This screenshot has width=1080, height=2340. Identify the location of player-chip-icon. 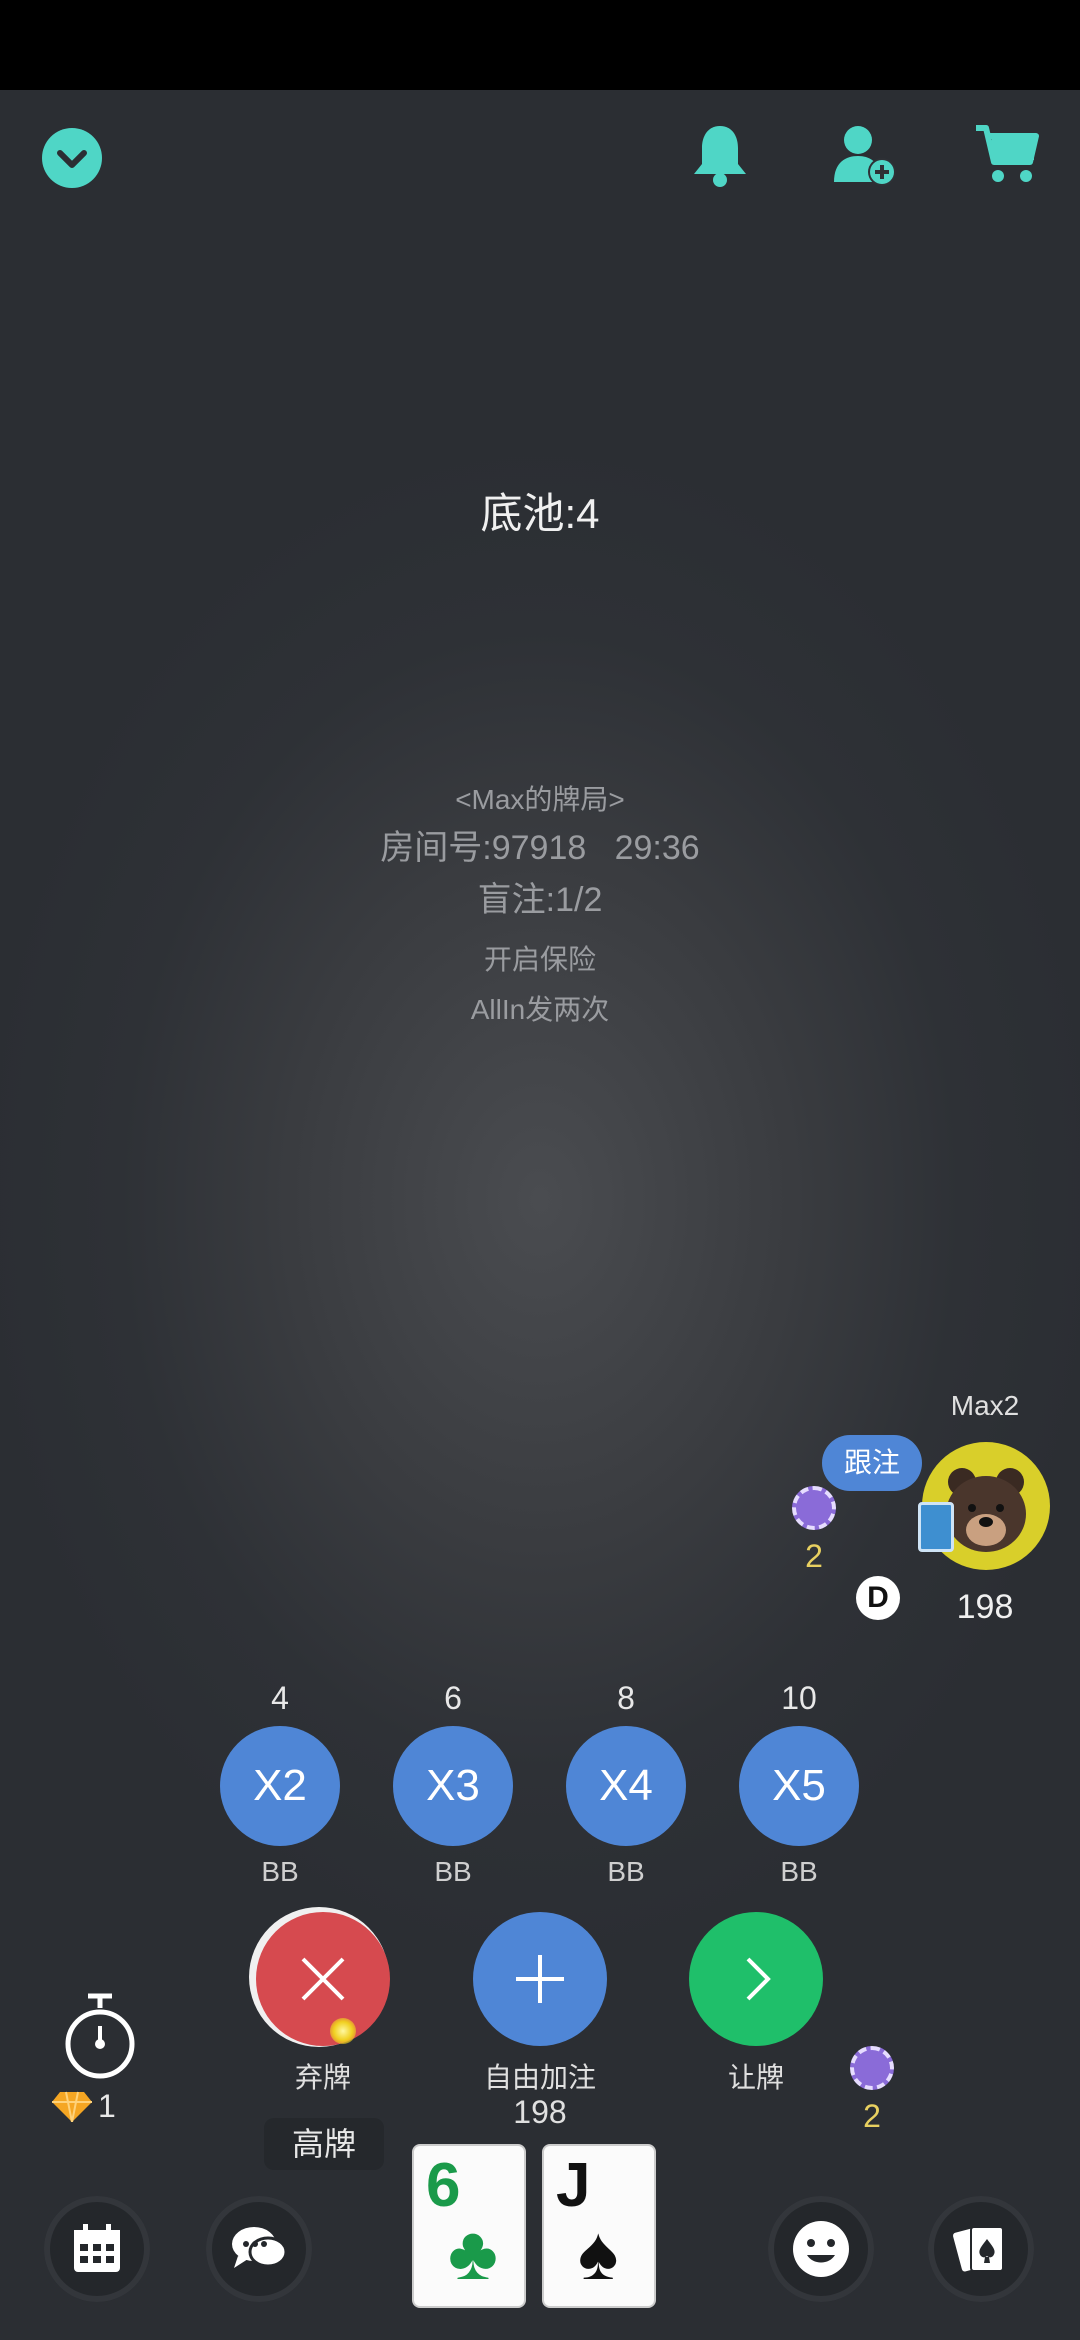
(814, 1508).